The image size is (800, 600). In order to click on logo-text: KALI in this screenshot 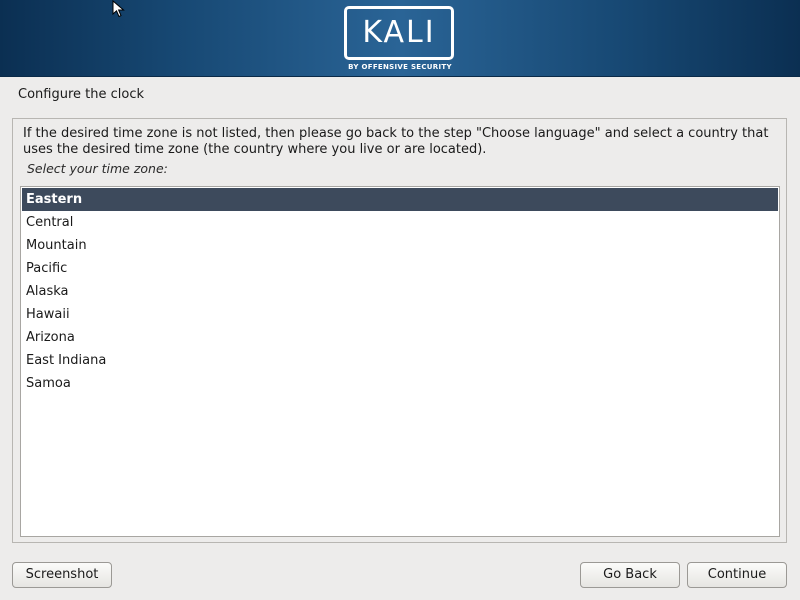, I will do `click(399, 32)`.